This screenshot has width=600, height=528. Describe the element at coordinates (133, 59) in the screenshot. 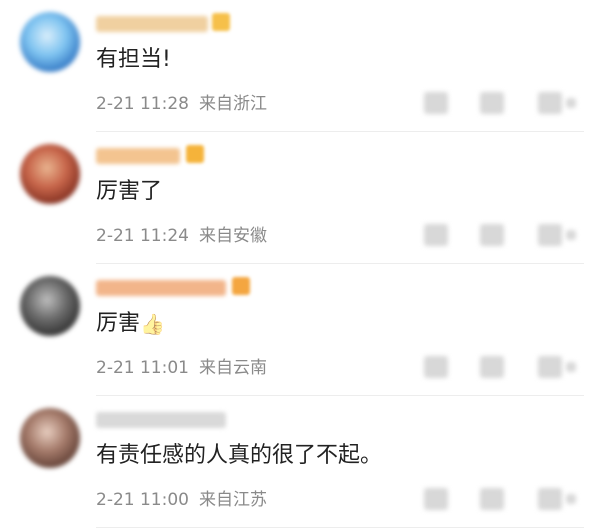

I see `comment-text: 有担当!` at that location.